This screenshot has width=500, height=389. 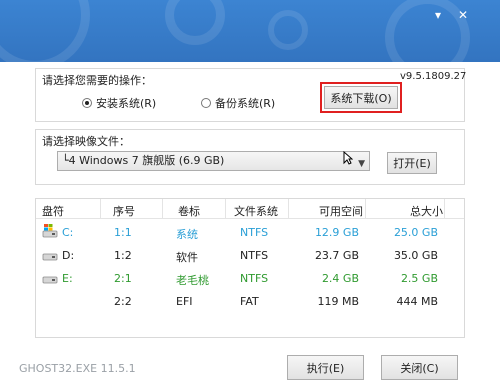 I want to click on version-text: v9.5.1809.27, so click(x=433, y=76).